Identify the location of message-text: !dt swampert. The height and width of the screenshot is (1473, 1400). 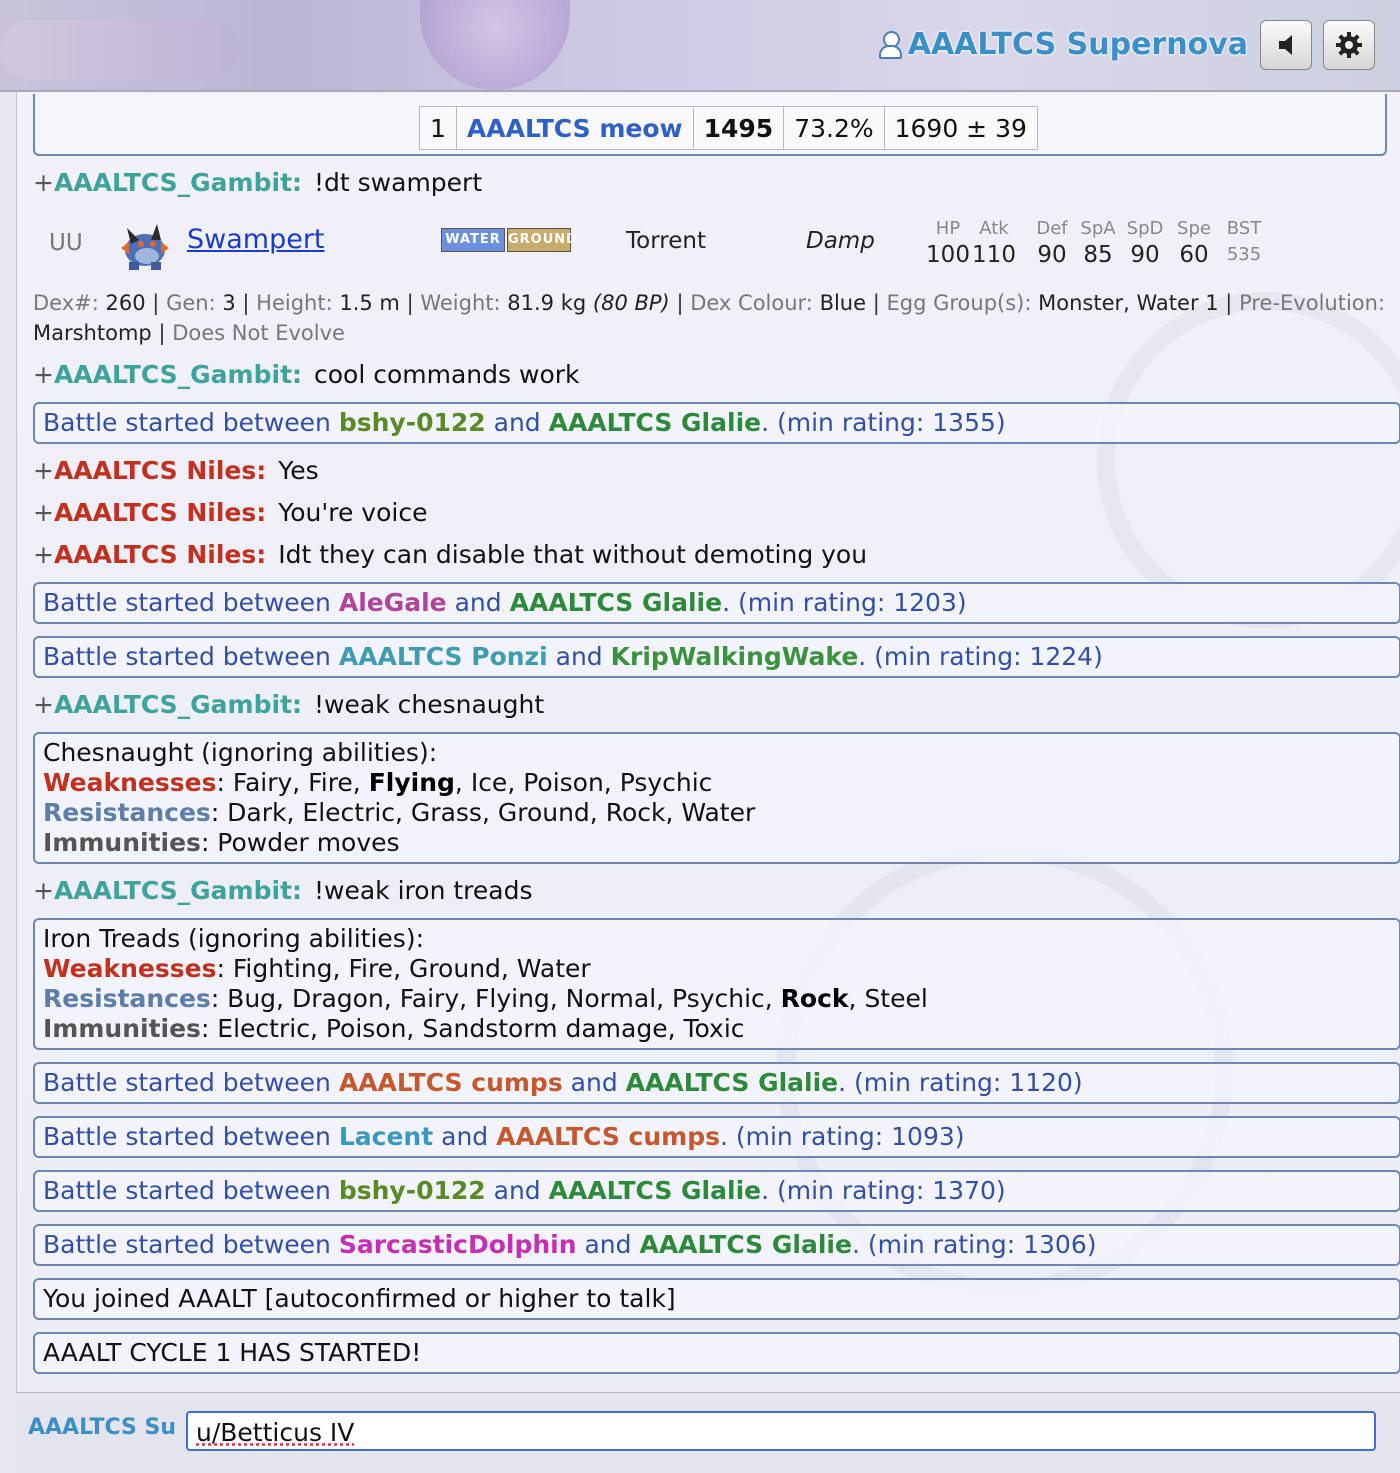
(398, 182).